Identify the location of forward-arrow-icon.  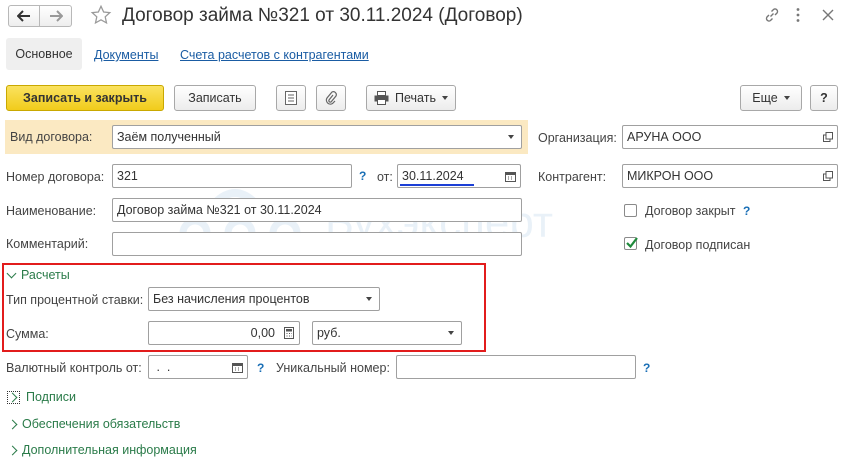
(56, 16).